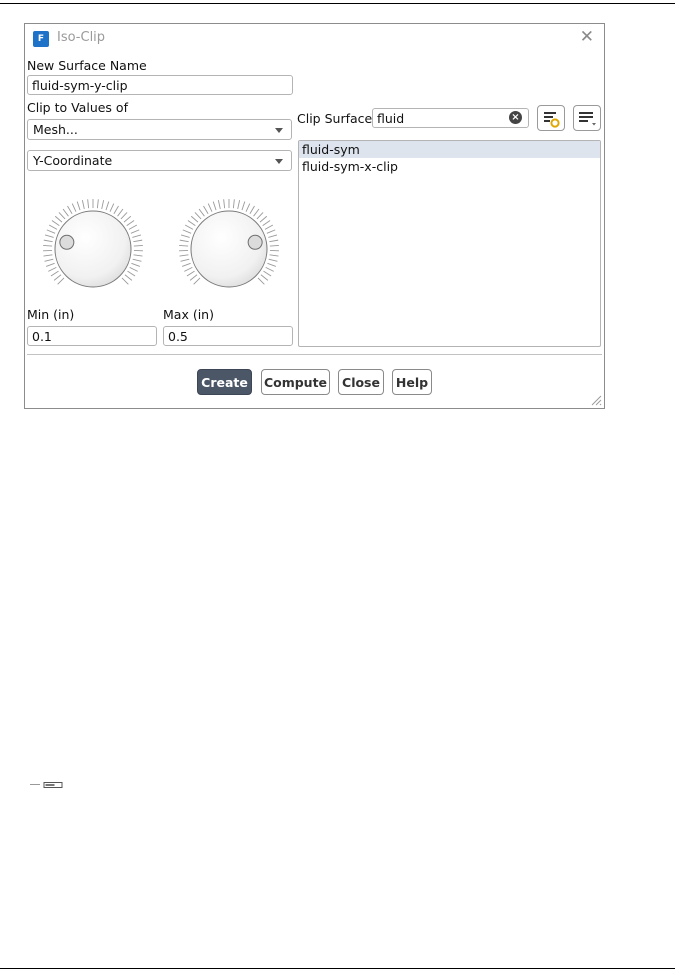 Image resolution: width=675 pixels, height=972 pixels. Describe the element at coordinates (314, 39) in the screenshot. I see `title-bar: F Iso-Clip ✕` at that location.